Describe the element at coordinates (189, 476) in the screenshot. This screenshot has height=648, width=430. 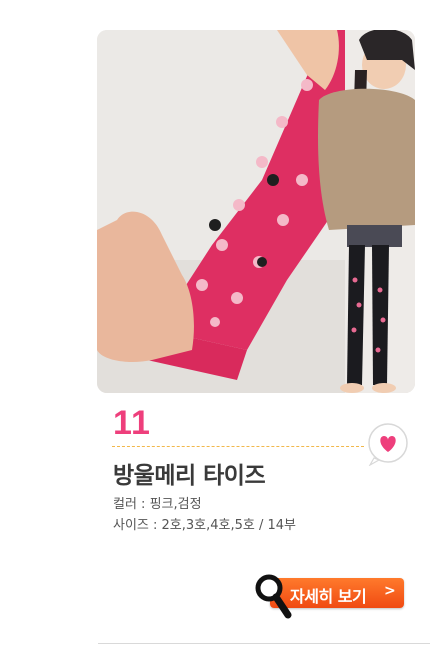
I see `product-name: 방울메리 타이즈` at that location.